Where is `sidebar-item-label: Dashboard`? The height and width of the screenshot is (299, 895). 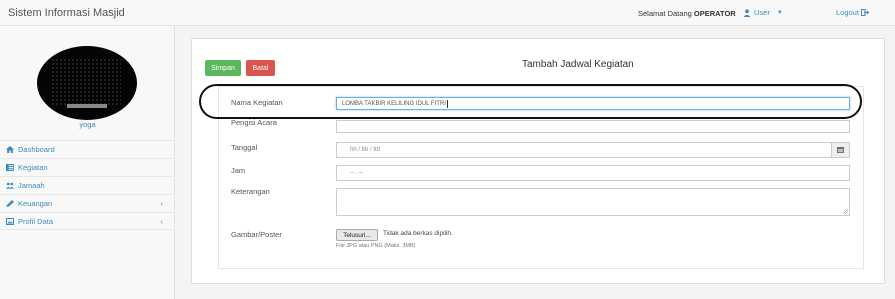
sidebar-item-label: Dashboard is located at coordinates (36, 149).